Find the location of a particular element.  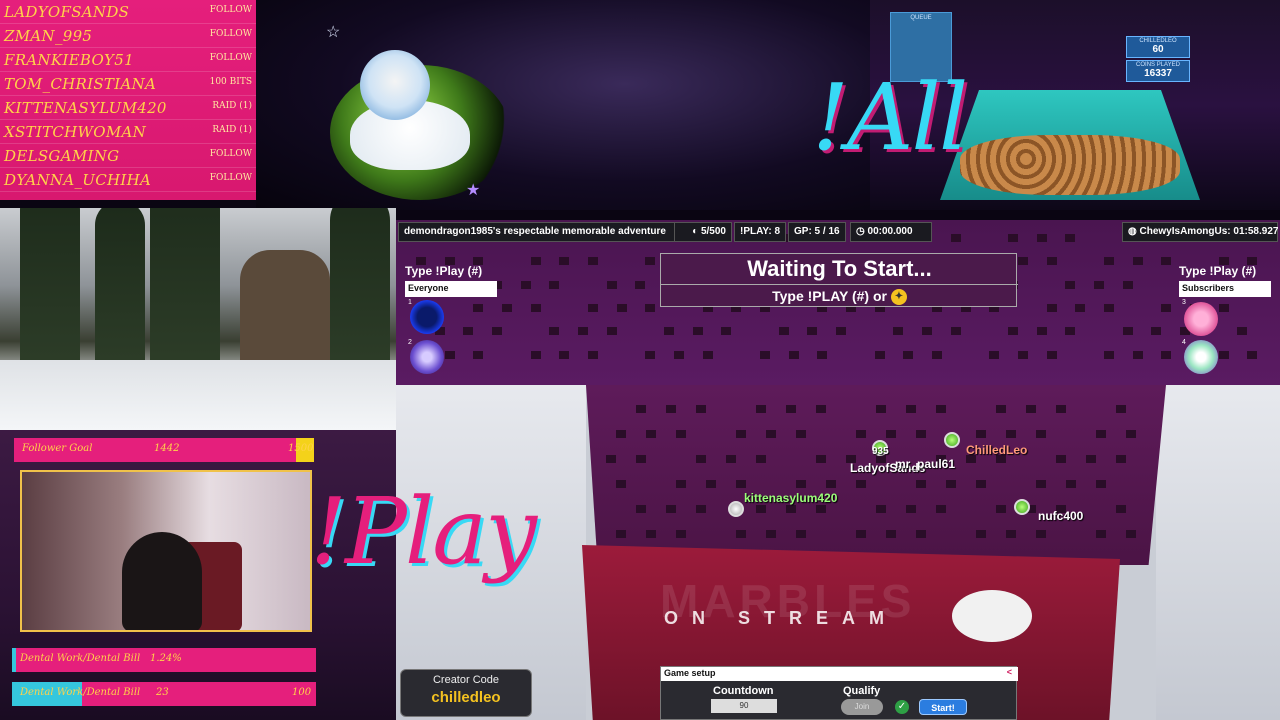

player-name: nufc400 is located at coordinates (1061, 516).